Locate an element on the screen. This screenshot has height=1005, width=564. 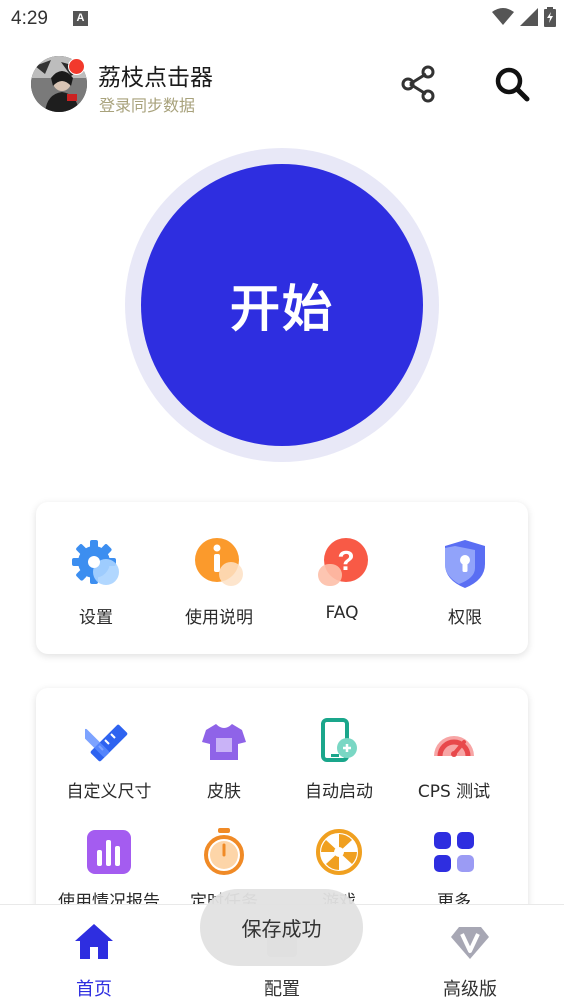
permissions-item: 权限 is located at coordinates (465, 582).